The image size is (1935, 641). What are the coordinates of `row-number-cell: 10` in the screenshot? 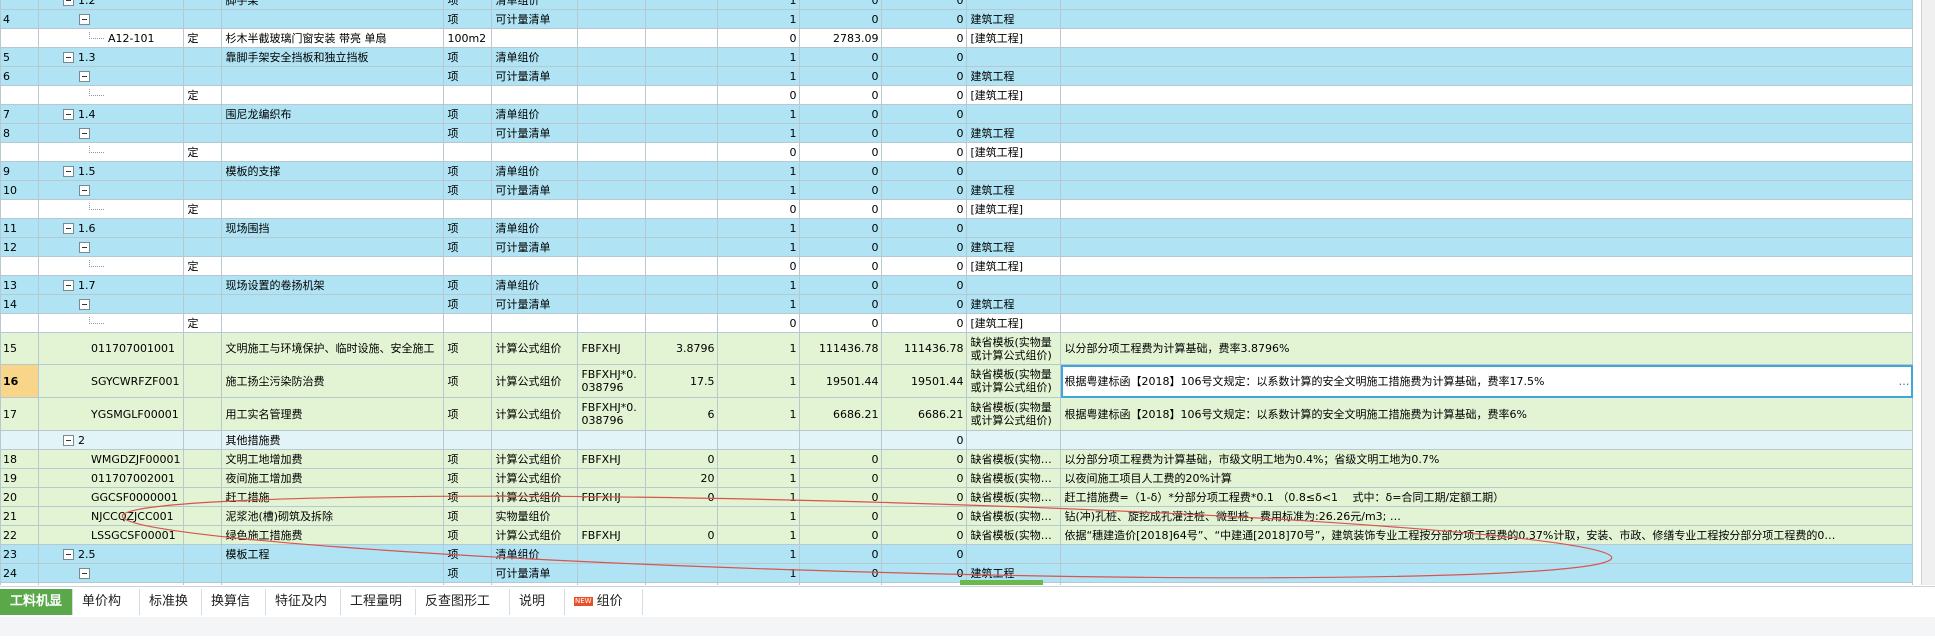 It's located at (19, 190).